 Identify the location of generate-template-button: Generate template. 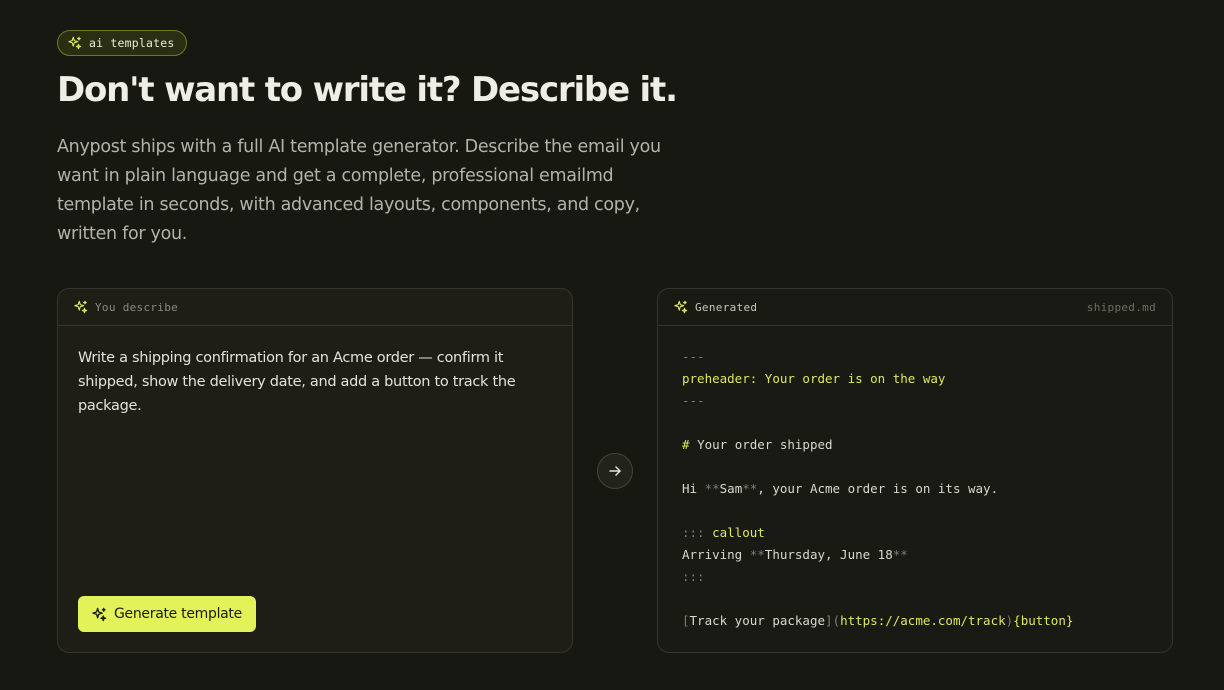
(167, 614).